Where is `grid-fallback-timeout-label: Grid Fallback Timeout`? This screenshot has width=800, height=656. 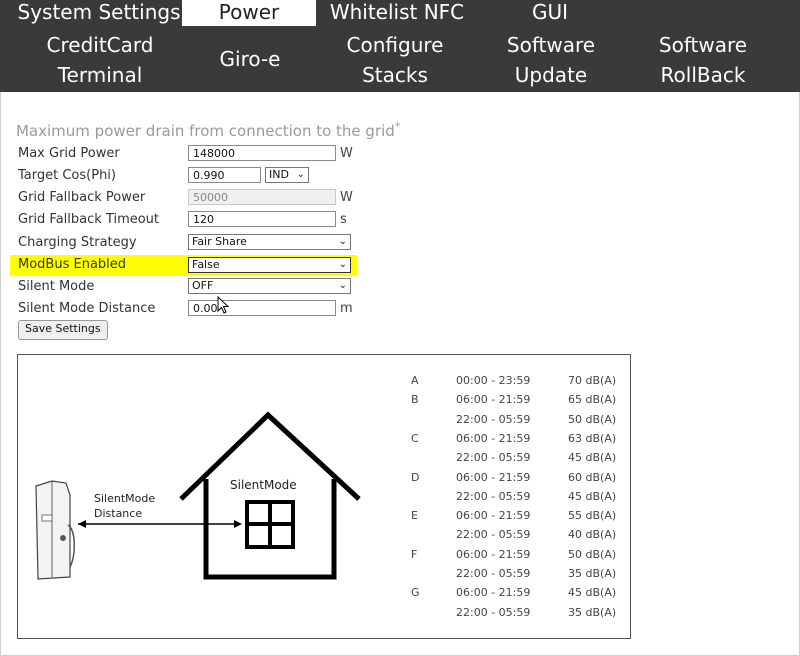 grid-fallback-timeout-label: Grid Fallback Timeout is located at coordinates (89, 219).